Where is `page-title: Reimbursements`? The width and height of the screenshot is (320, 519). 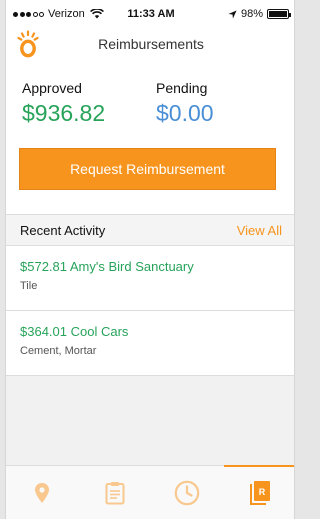
page-title: Reimbursements is located at coordinates (151, 44).